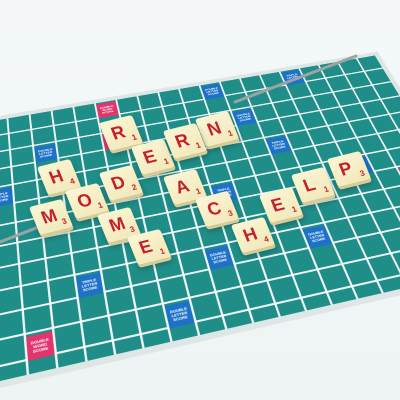  What do you see at coordinates (214, 128) in the screenshot?
I see `tile-letter: N` at bounding box center [214, 128].